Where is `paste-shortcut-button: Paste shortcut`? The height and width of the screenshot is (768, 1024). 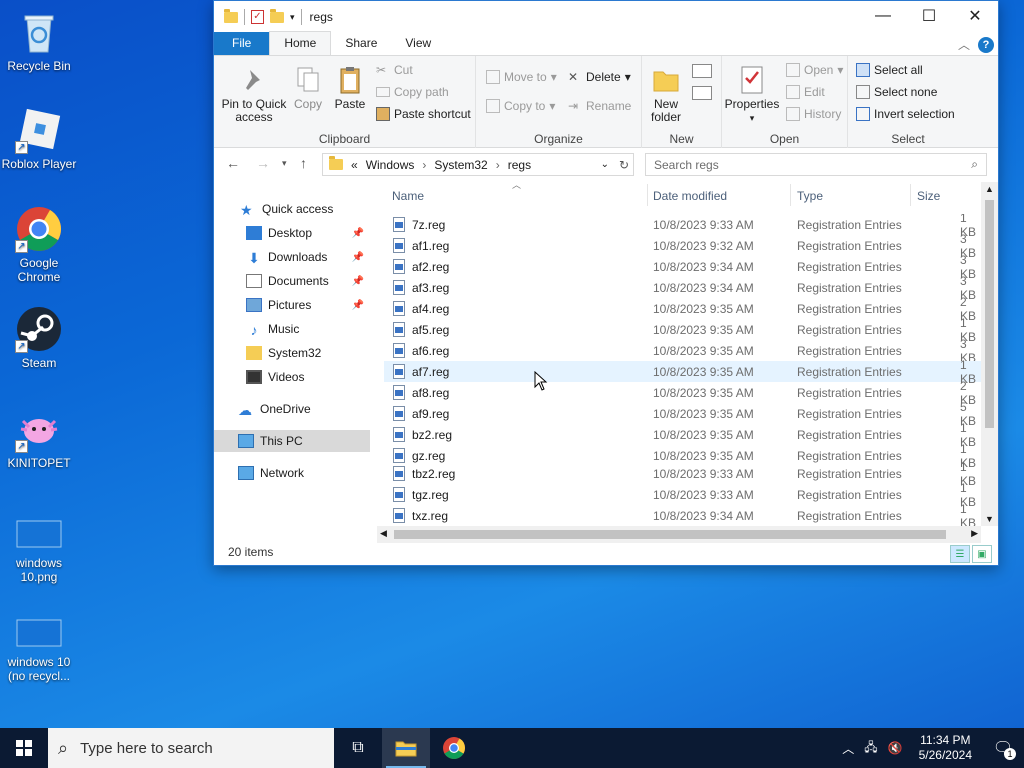 paste-shortcut-button: Paste shortcut is located at coordinates (423, 114).